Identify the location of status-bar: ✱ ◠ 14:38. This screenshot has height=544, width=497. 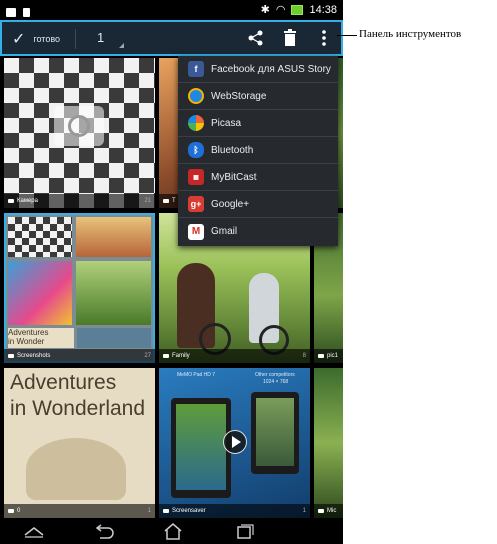
(171, 10).